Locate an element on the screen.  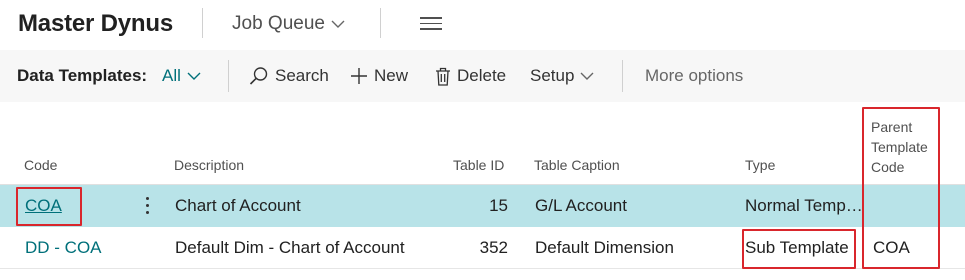
type-cell: Sub Template is located at coordinates (797, 247).